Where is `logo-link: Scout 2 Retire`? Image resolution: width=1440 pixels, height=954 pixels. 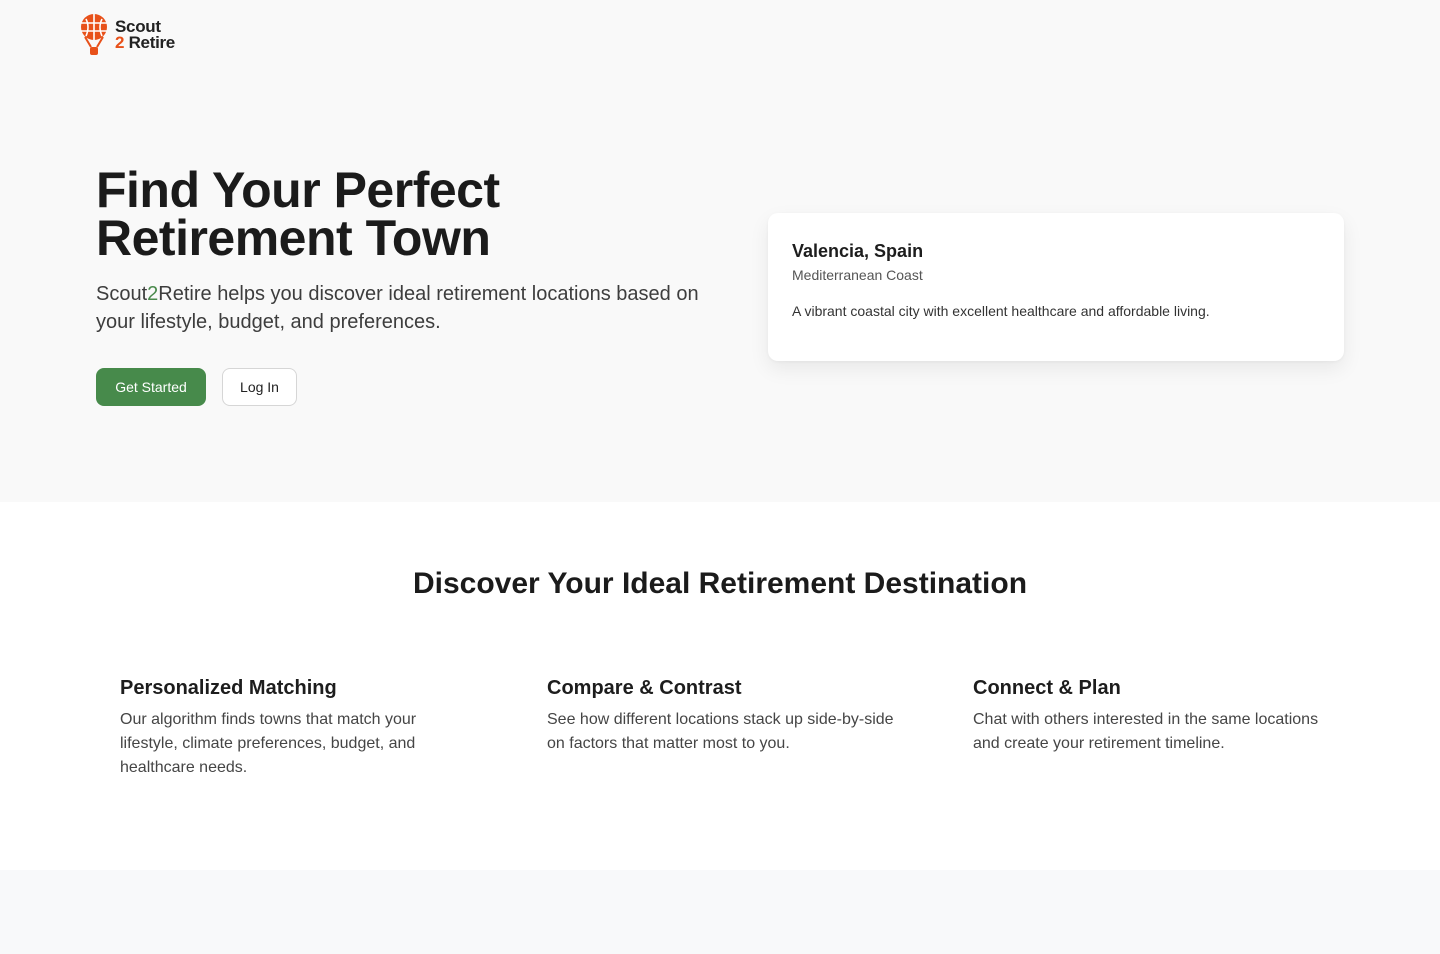
logo-link: Scout 2 Retire is located at coordinates (127, 35).